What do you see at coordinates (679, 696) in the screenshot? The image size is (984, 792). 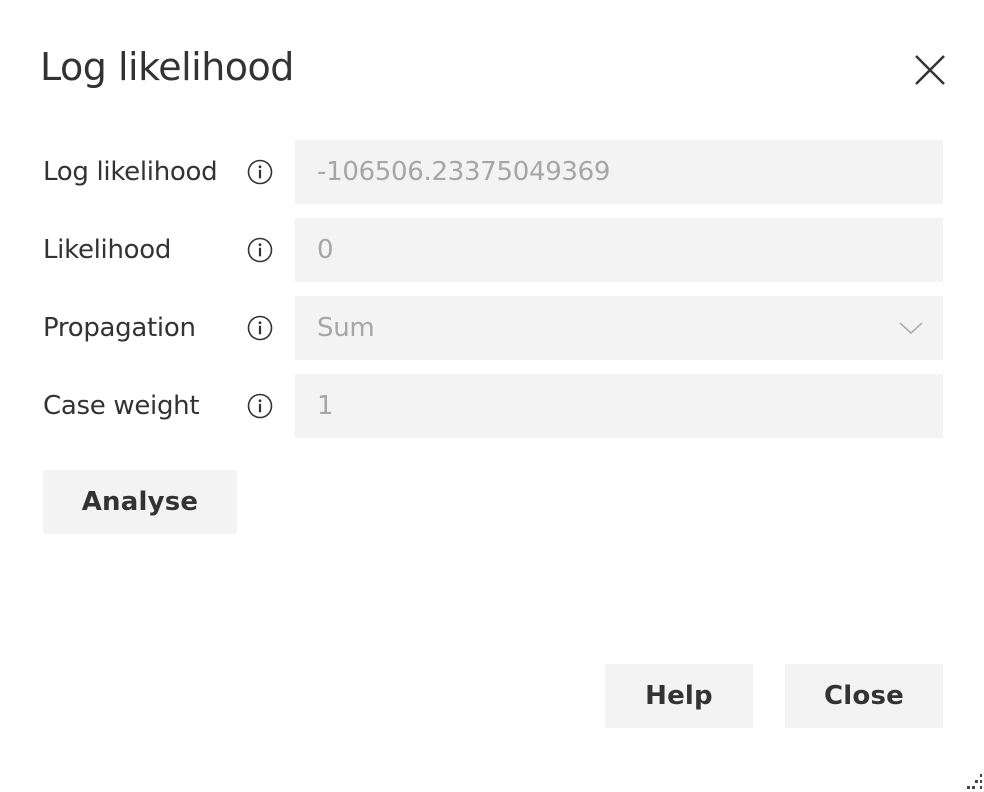 I see `help-button: Help` at bounding box center [679, 696].